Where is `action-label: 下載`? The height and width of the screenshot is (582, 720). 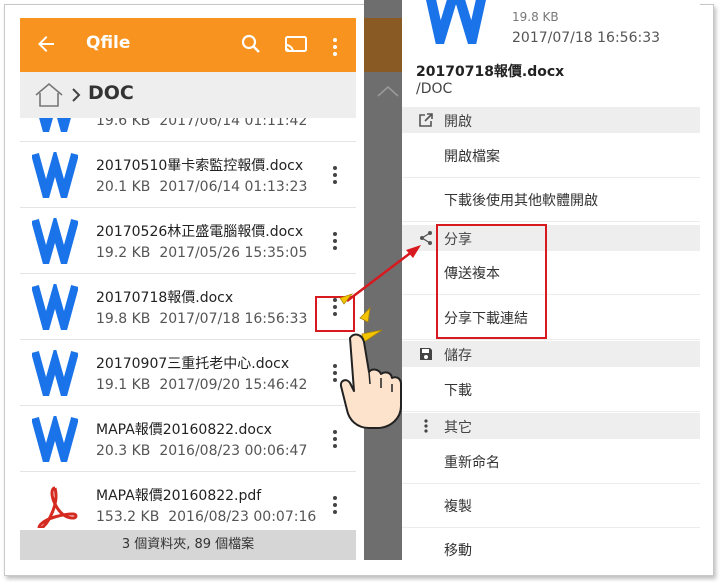 action-label: 下載 is located at coordinates (458, 391).